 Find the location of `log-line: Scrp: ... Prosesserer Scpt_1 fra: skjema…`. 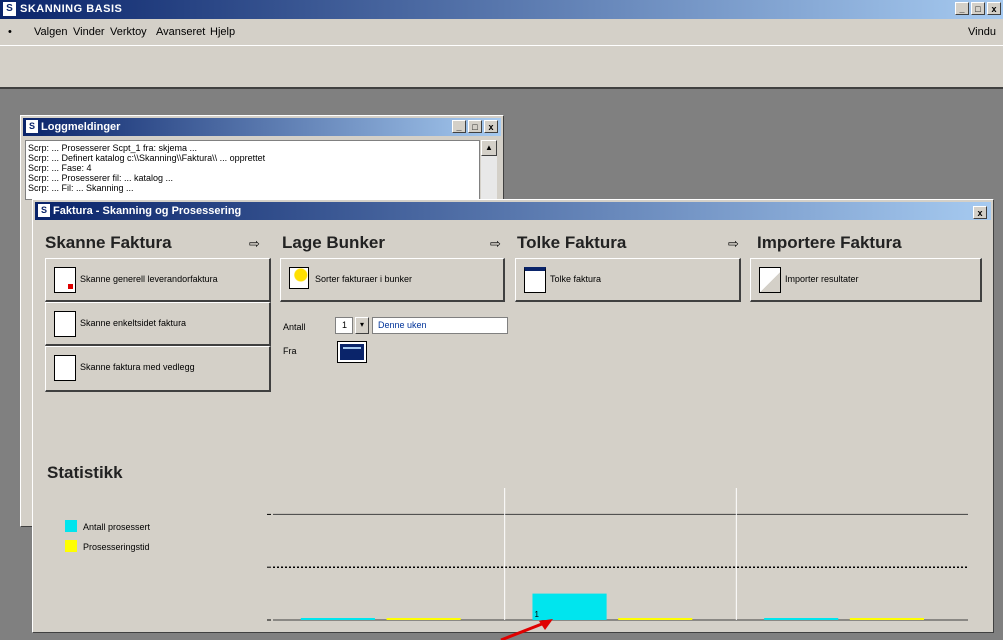

log-line: Scrp: ... Prosesserer Scpt_1 fra: skjema… is located at coordinates (113, 148).